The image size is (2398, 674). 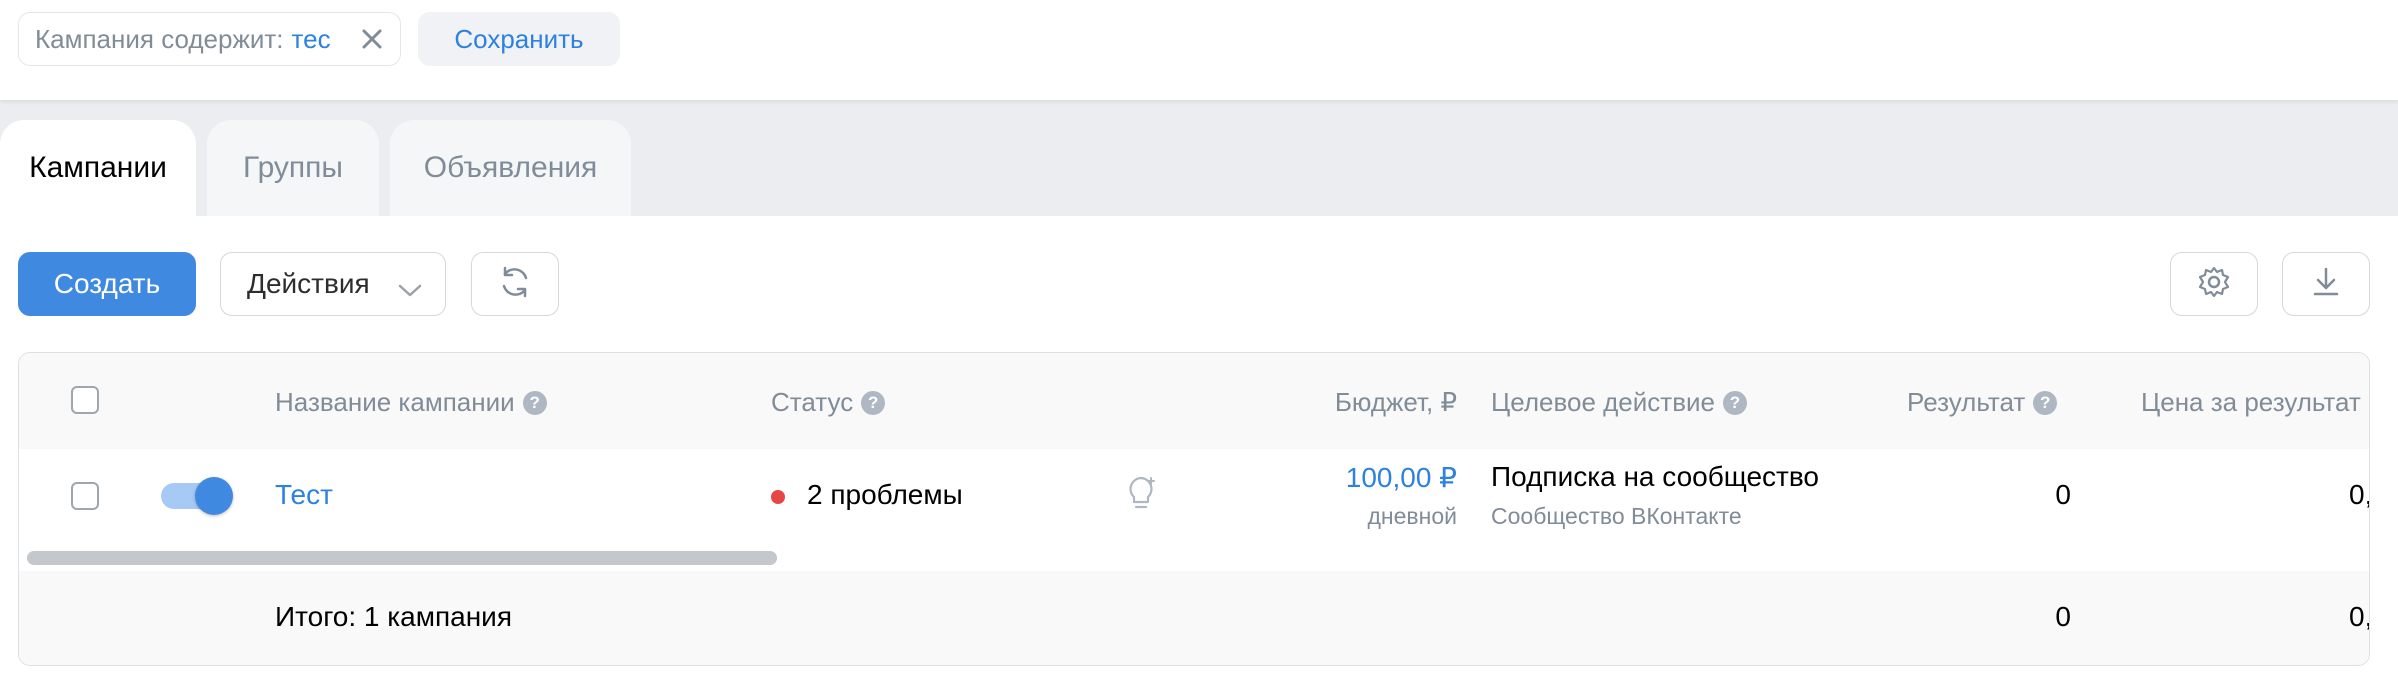 I want to click on refresh-button, so click(x=515, y=284).